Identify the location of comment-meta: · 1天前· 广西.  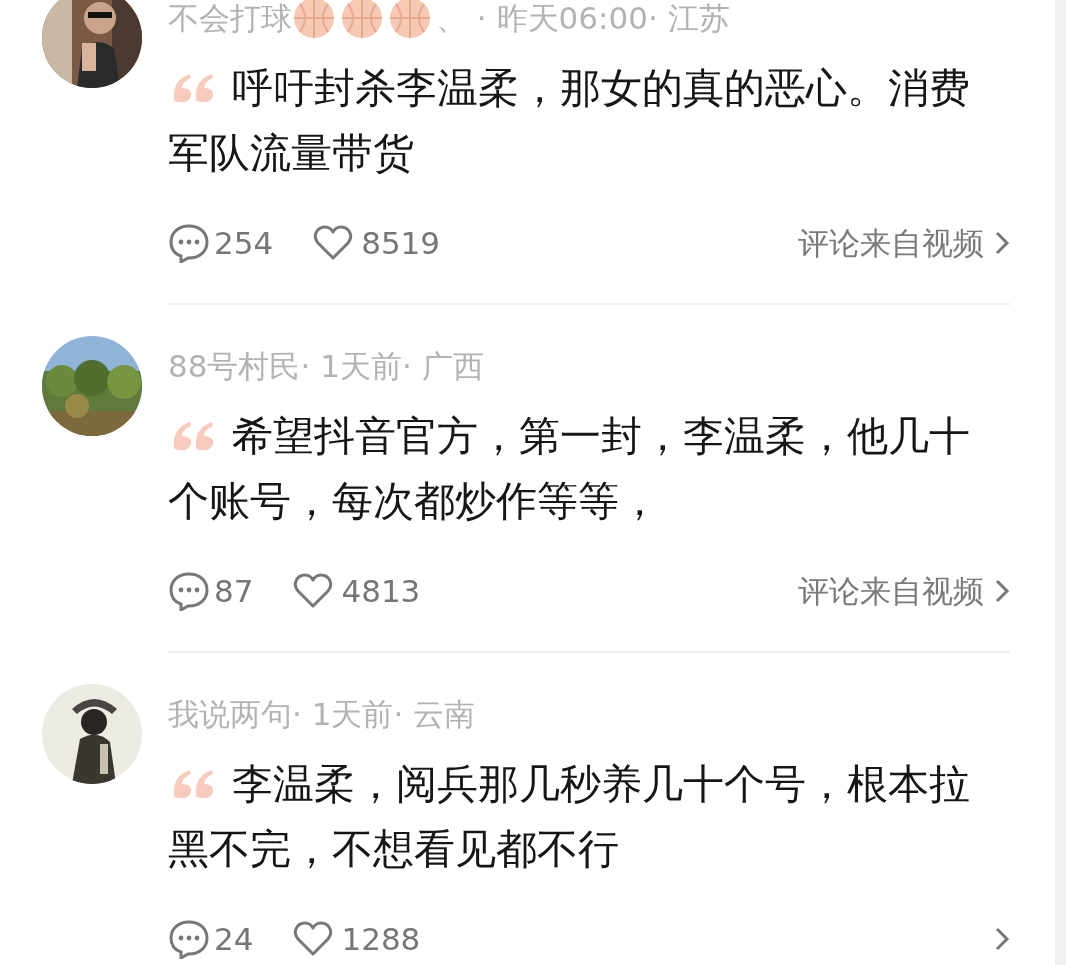
(392, 366).